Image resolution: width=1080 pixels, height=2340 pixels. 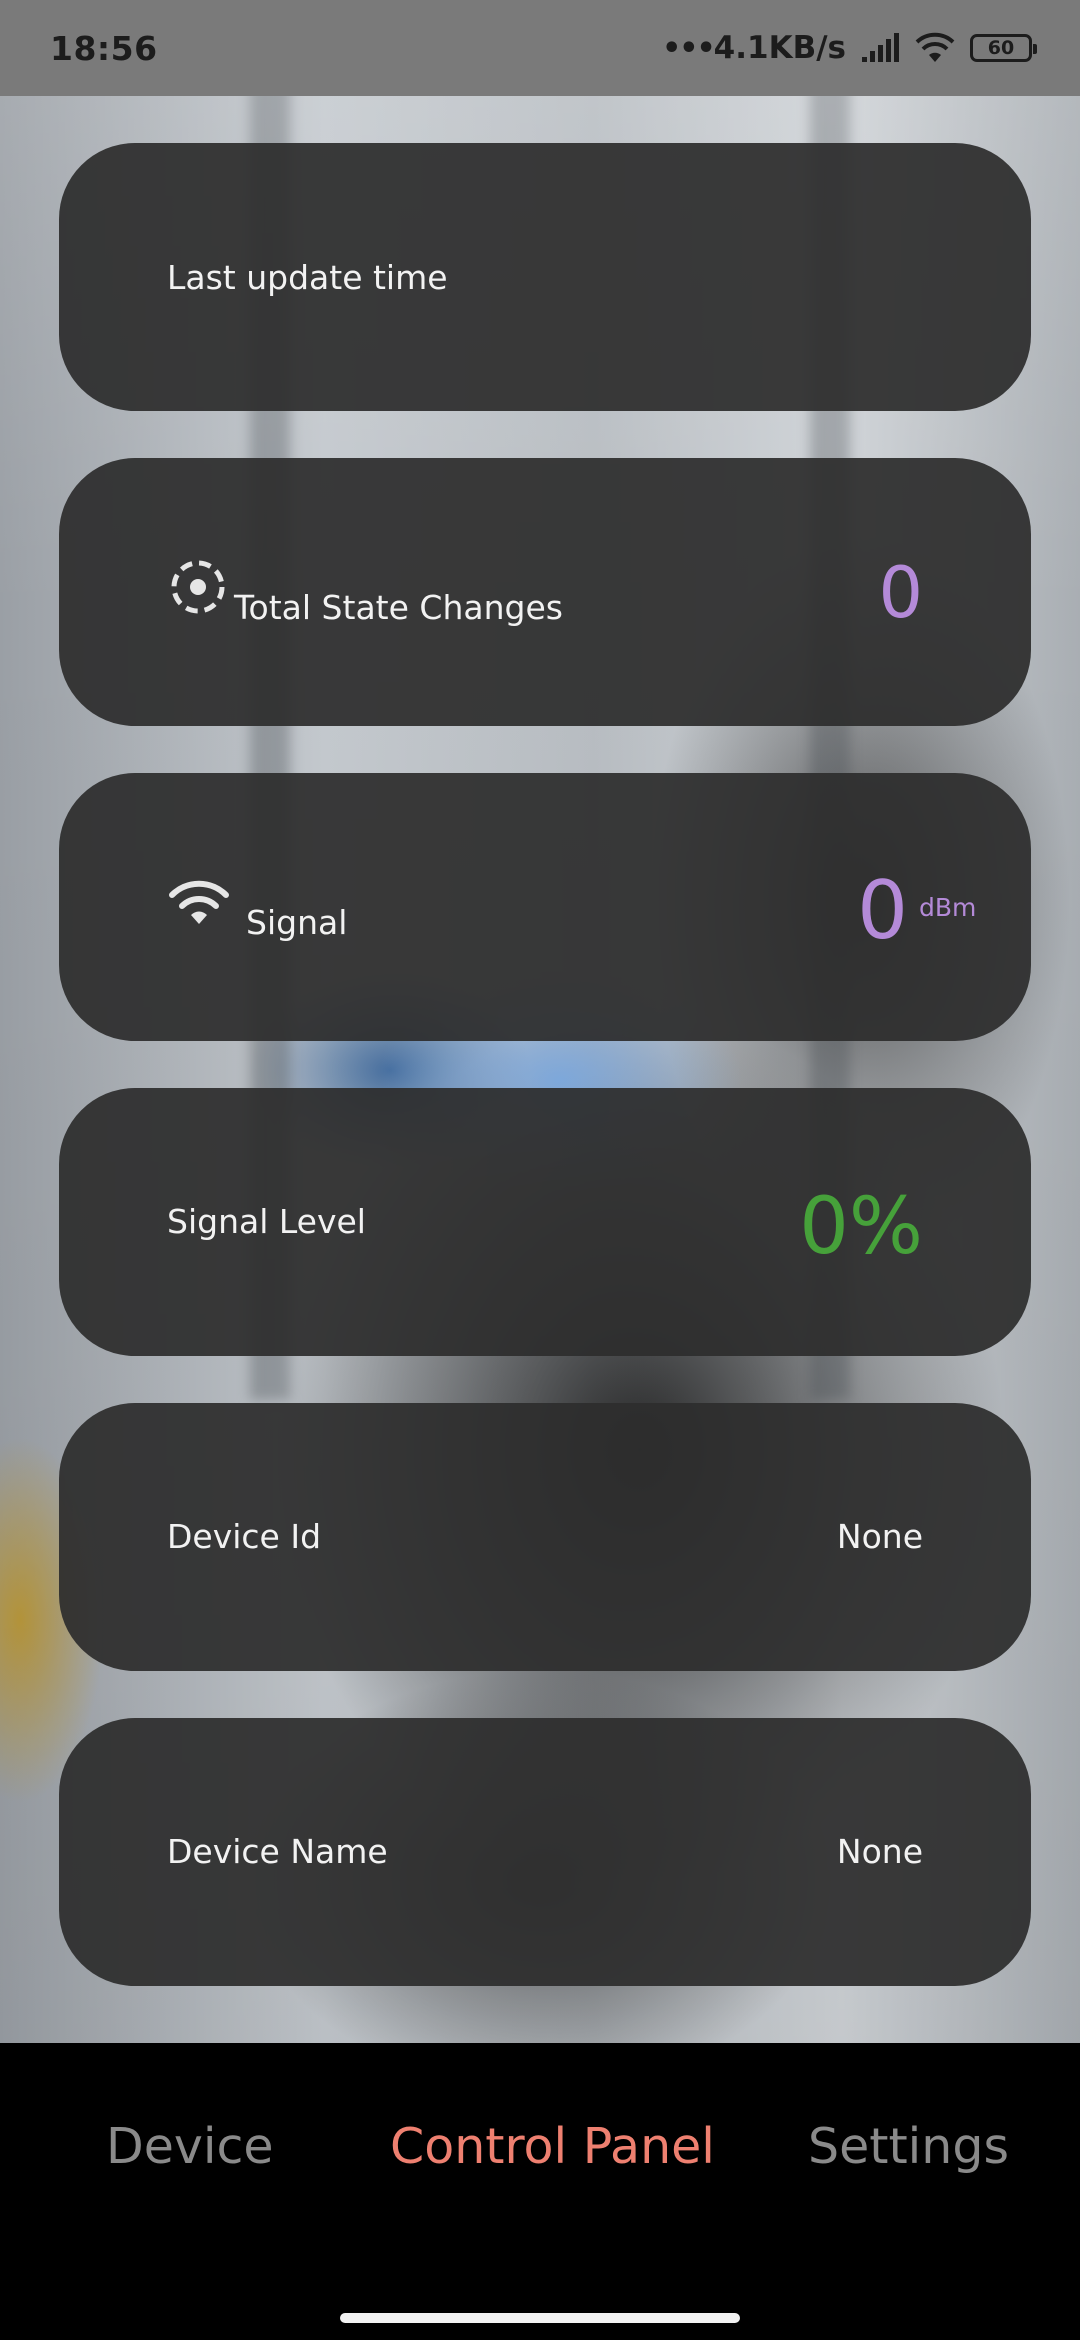 What do you see at coordinates (244, 1536) in the screenshot?
I see `device-id-label: Device Id` at bounding box center [244, 1536].